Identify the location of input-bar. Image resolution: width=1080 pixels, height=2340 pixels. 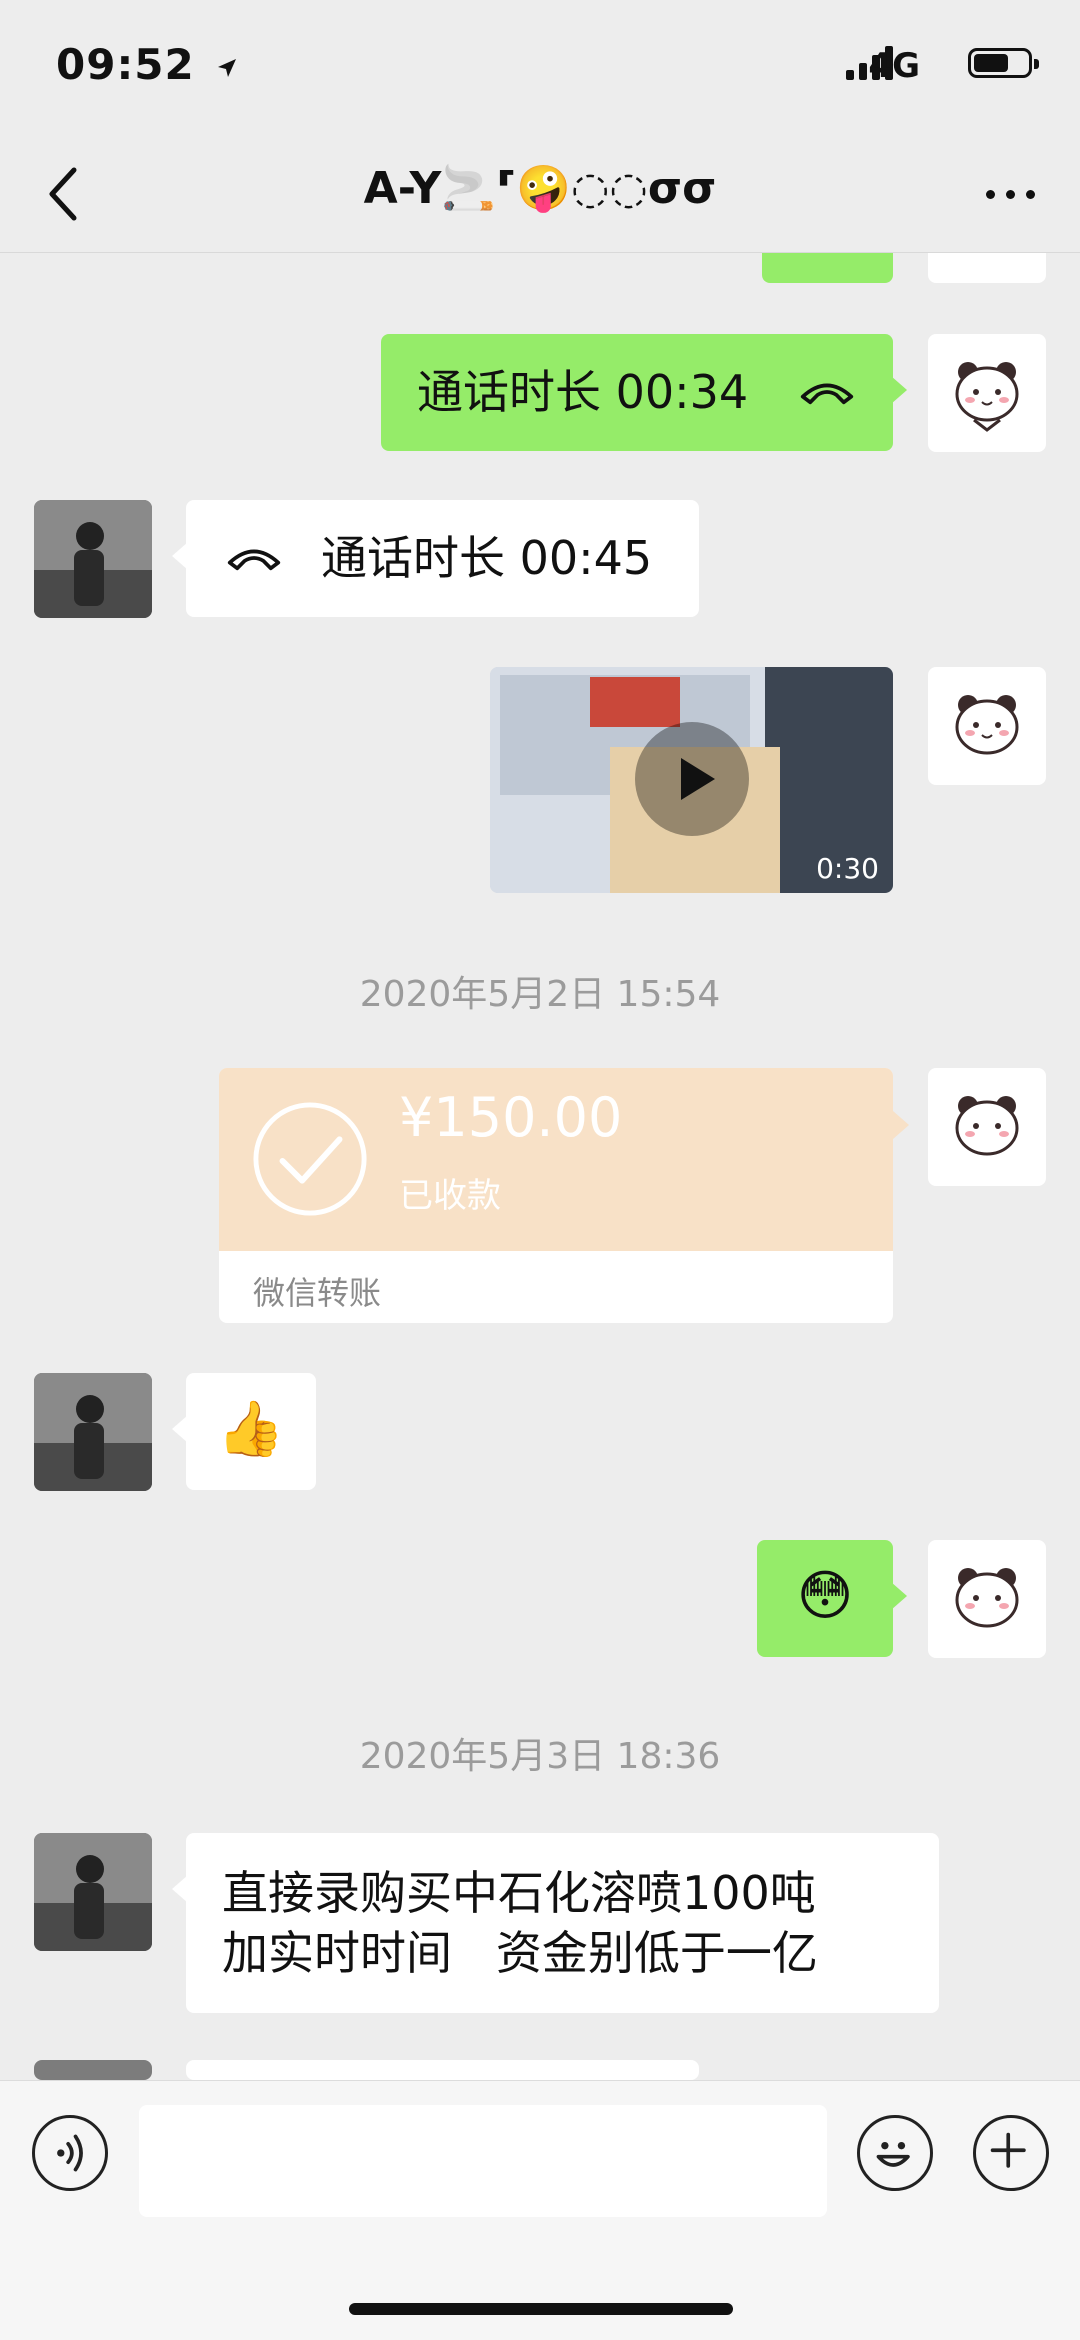
(540, 2210).